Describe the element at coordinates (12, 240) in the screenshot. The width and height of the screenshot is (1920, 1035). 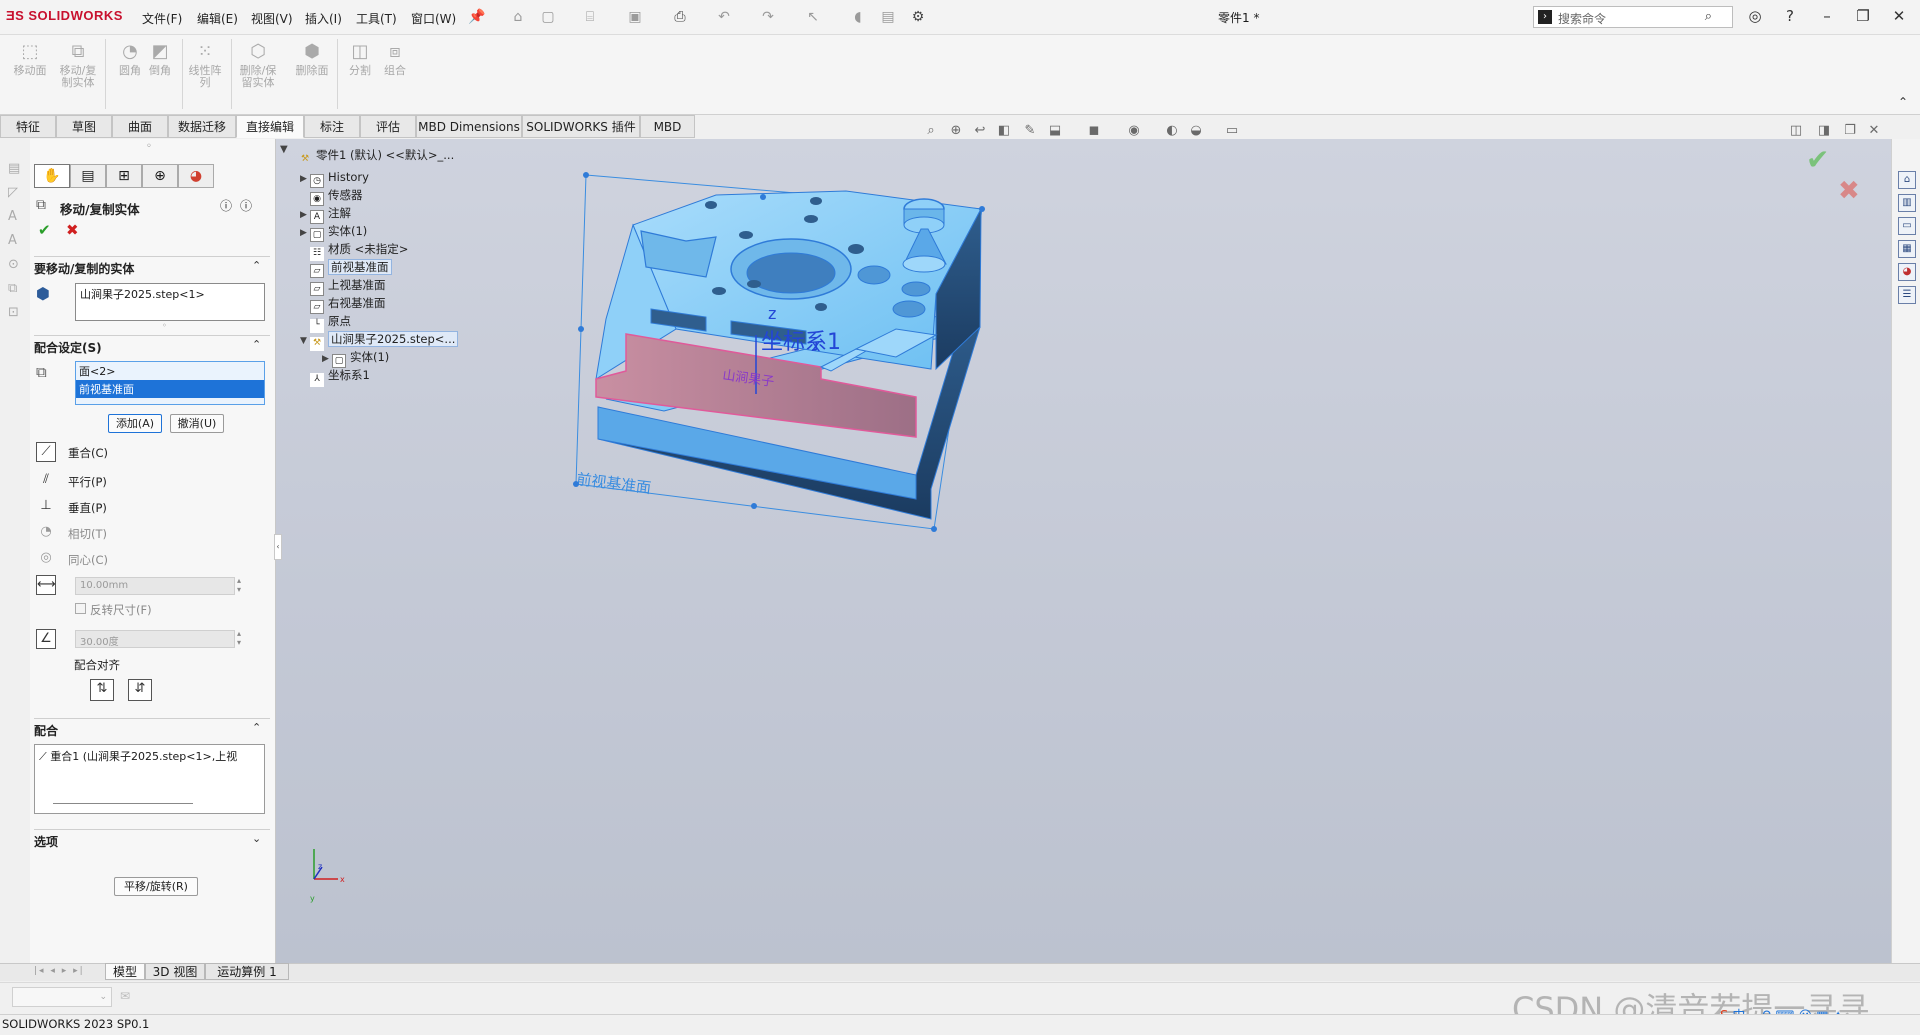
I see `note-icon: A` at that location.